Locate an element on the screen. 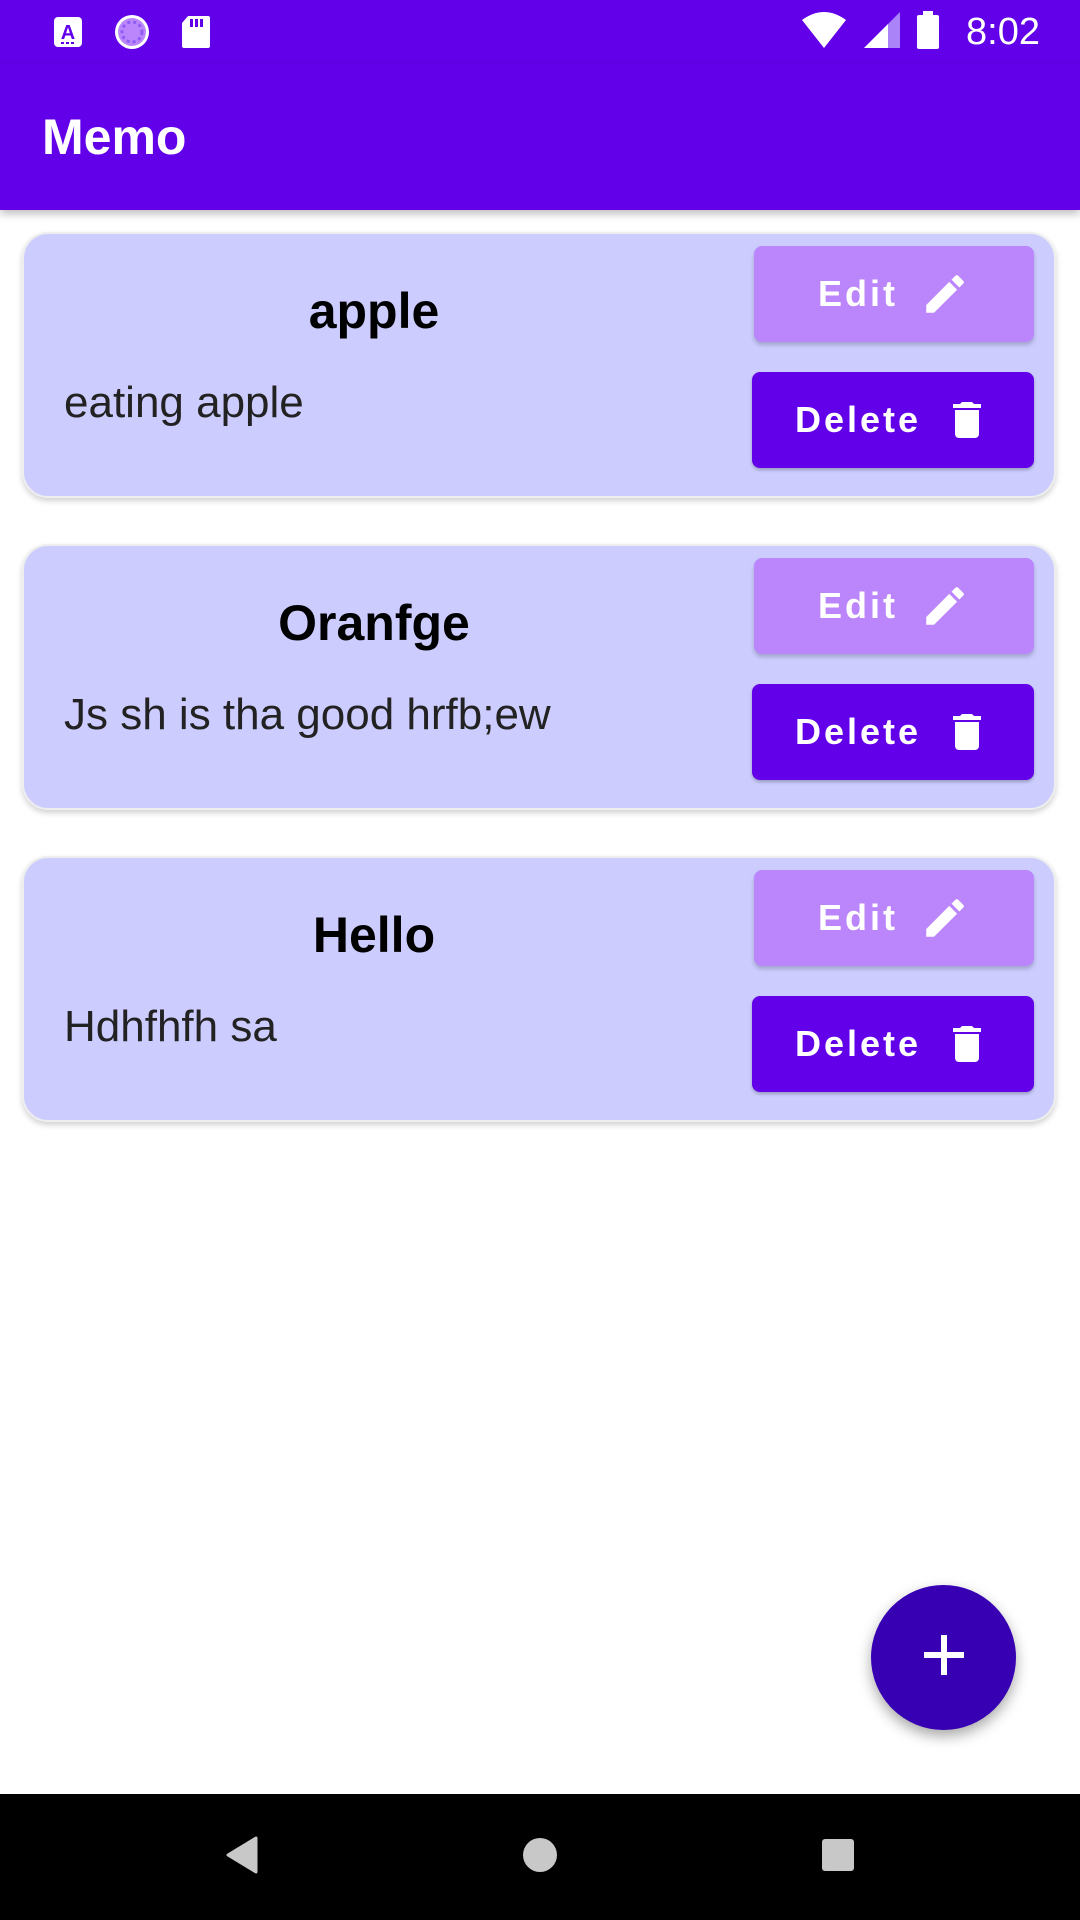 The image size is (1080, 1920). memo-content: Js sh is tha good hrfb;ew is located at coordinates (307, 714).